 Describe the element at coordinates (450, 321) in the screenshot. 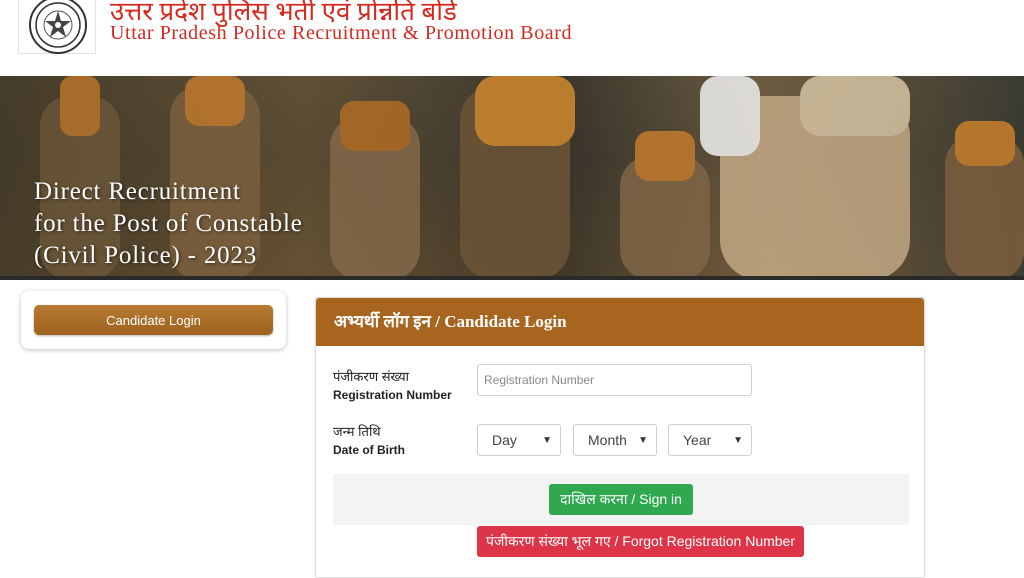

I see `login-panel-title: अभ्यर्थी लॉग इन / Candidate Login` at that location.